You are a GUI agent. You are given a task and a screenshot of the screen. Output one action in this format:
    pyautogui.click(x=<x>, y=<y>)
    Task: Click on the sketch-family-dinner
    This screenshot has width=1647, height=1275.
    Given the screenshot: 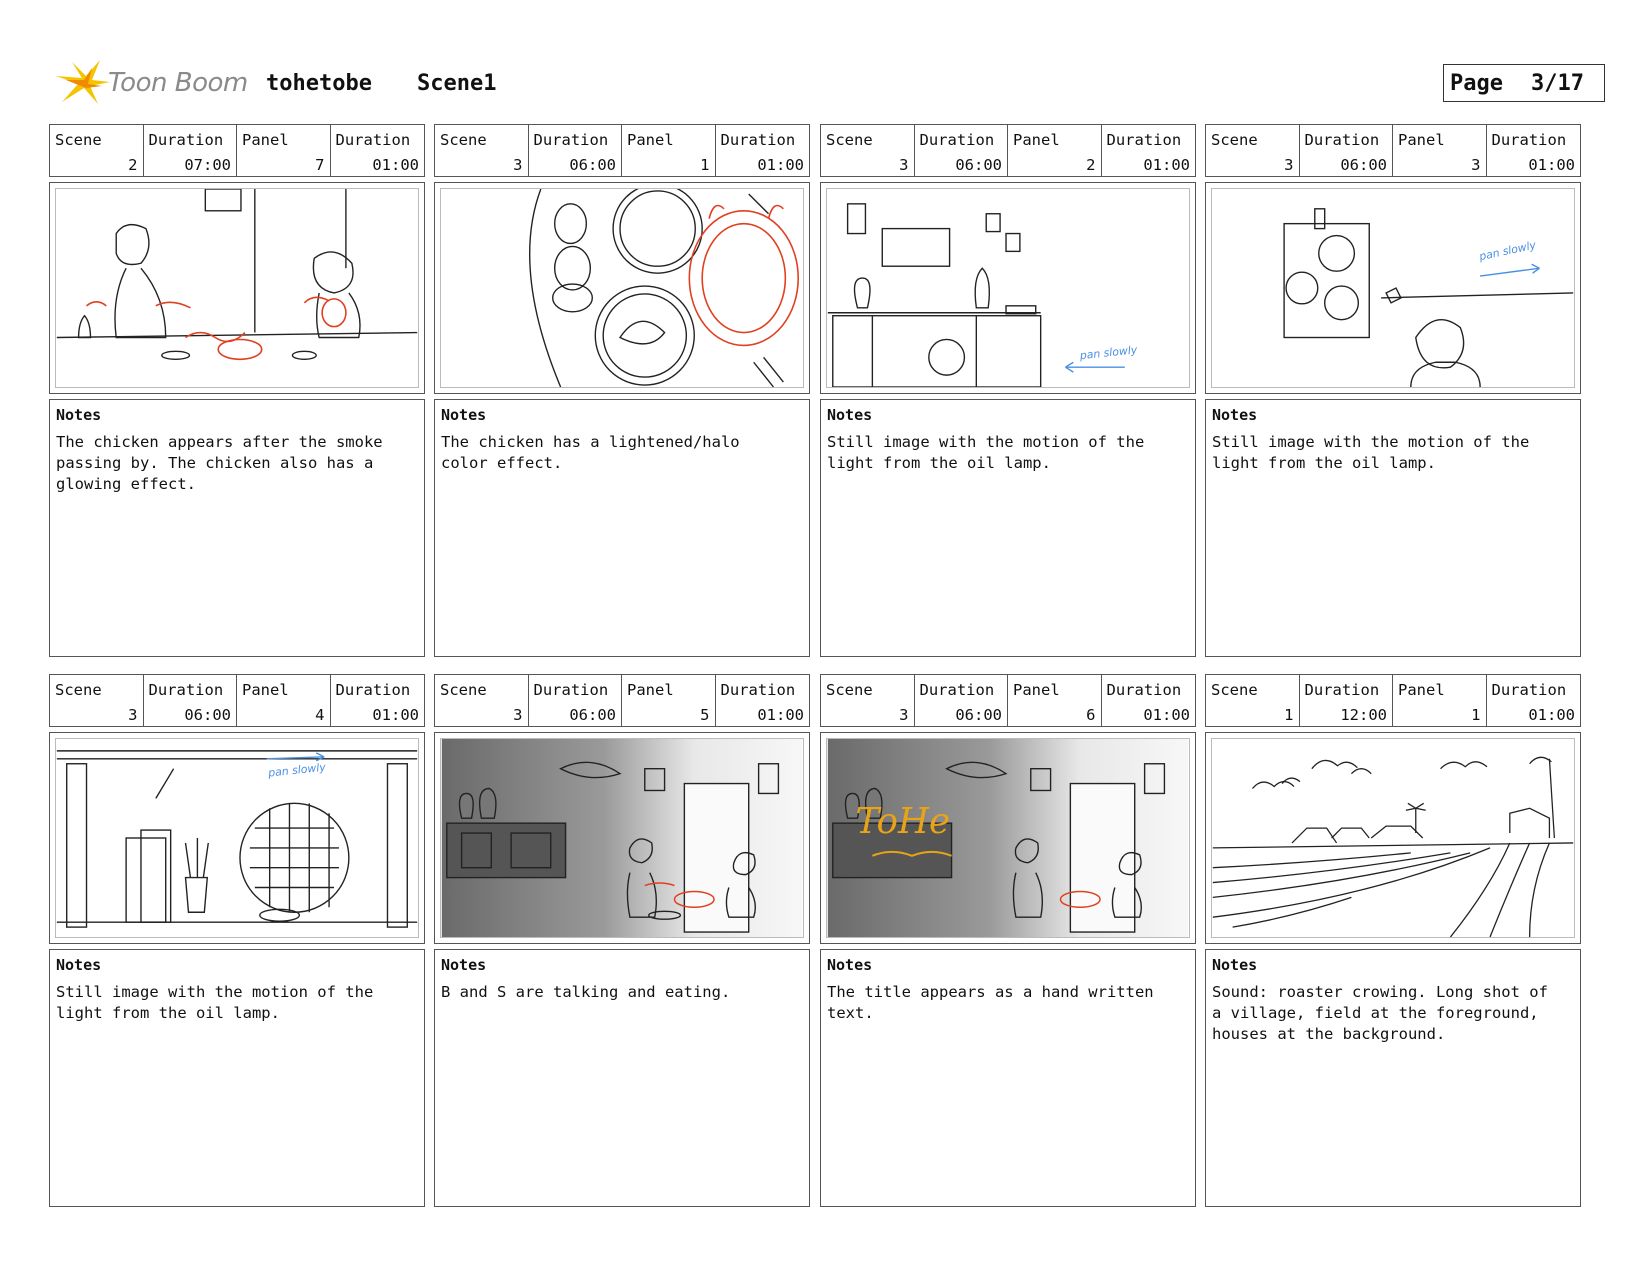 What is the action you would take?
    pyautogui.click(x=237, y=275)
    